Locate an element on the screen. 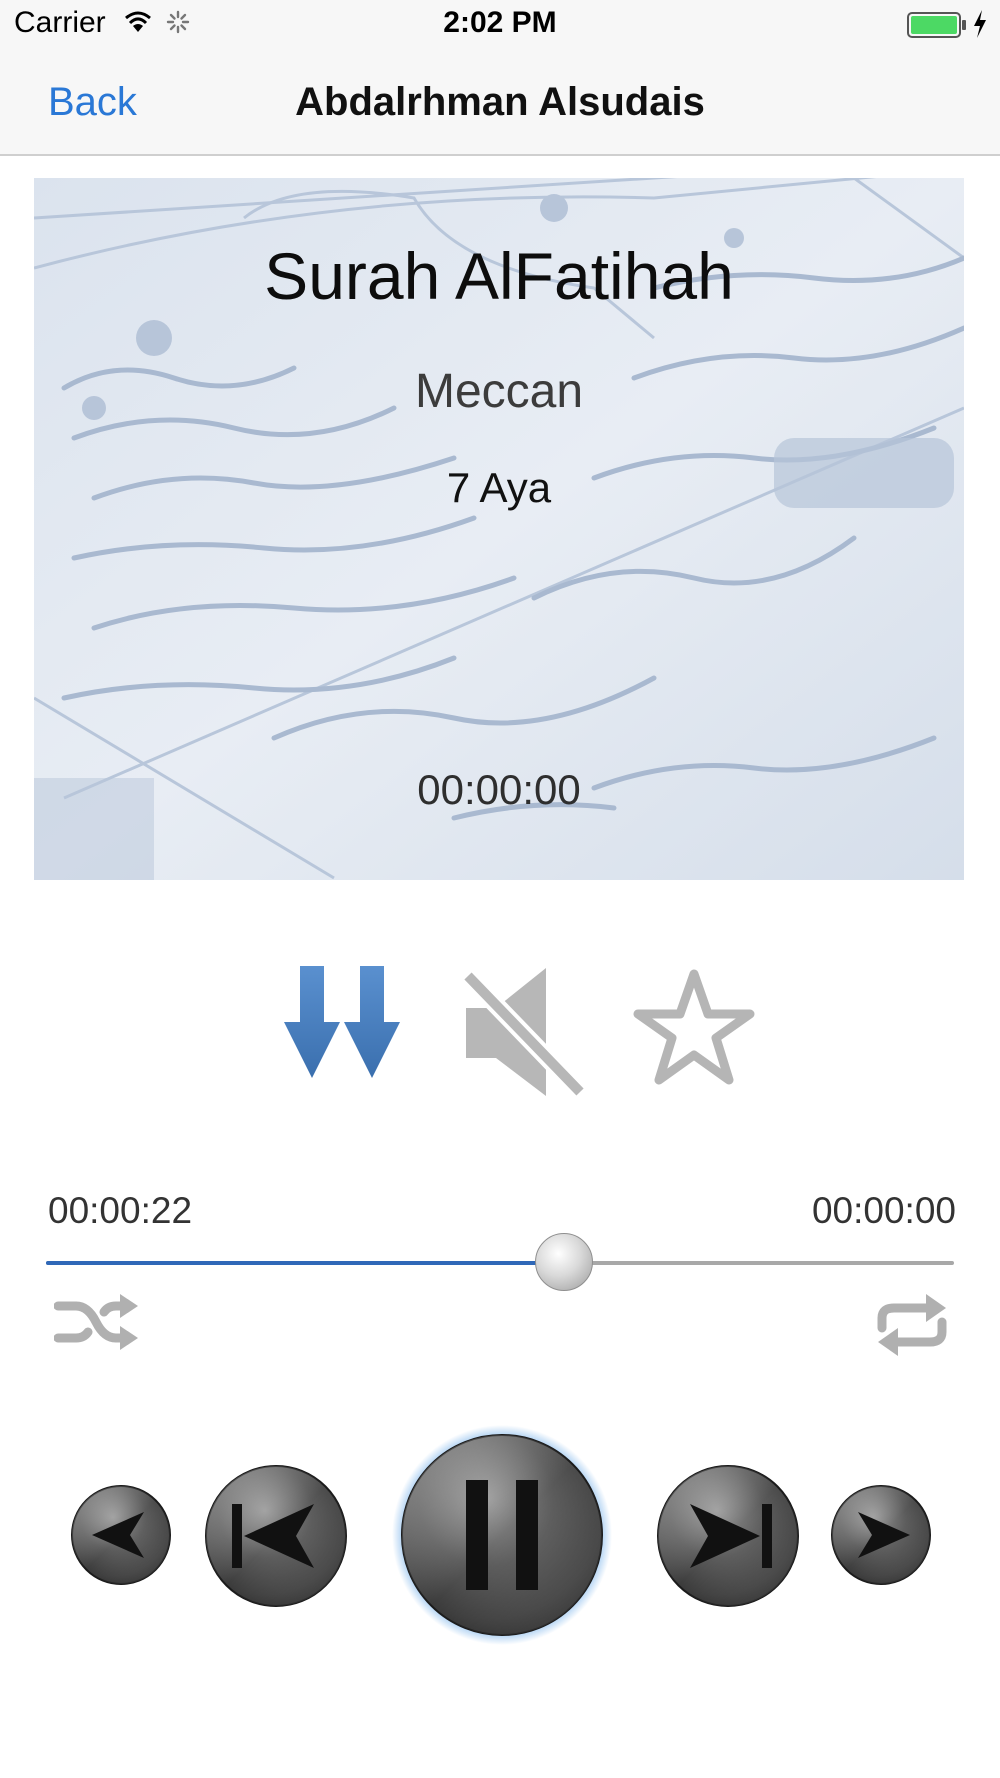 The height and width of the screenshot is (1778, 1000). remaining-time: 00:00:00 is located at coordinates (883, 1210).